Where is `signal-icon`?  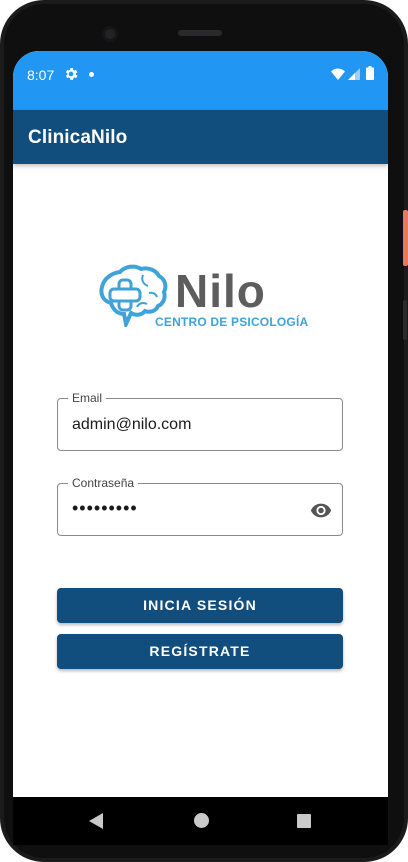
signal-icon is located at coordinates (354, 74).